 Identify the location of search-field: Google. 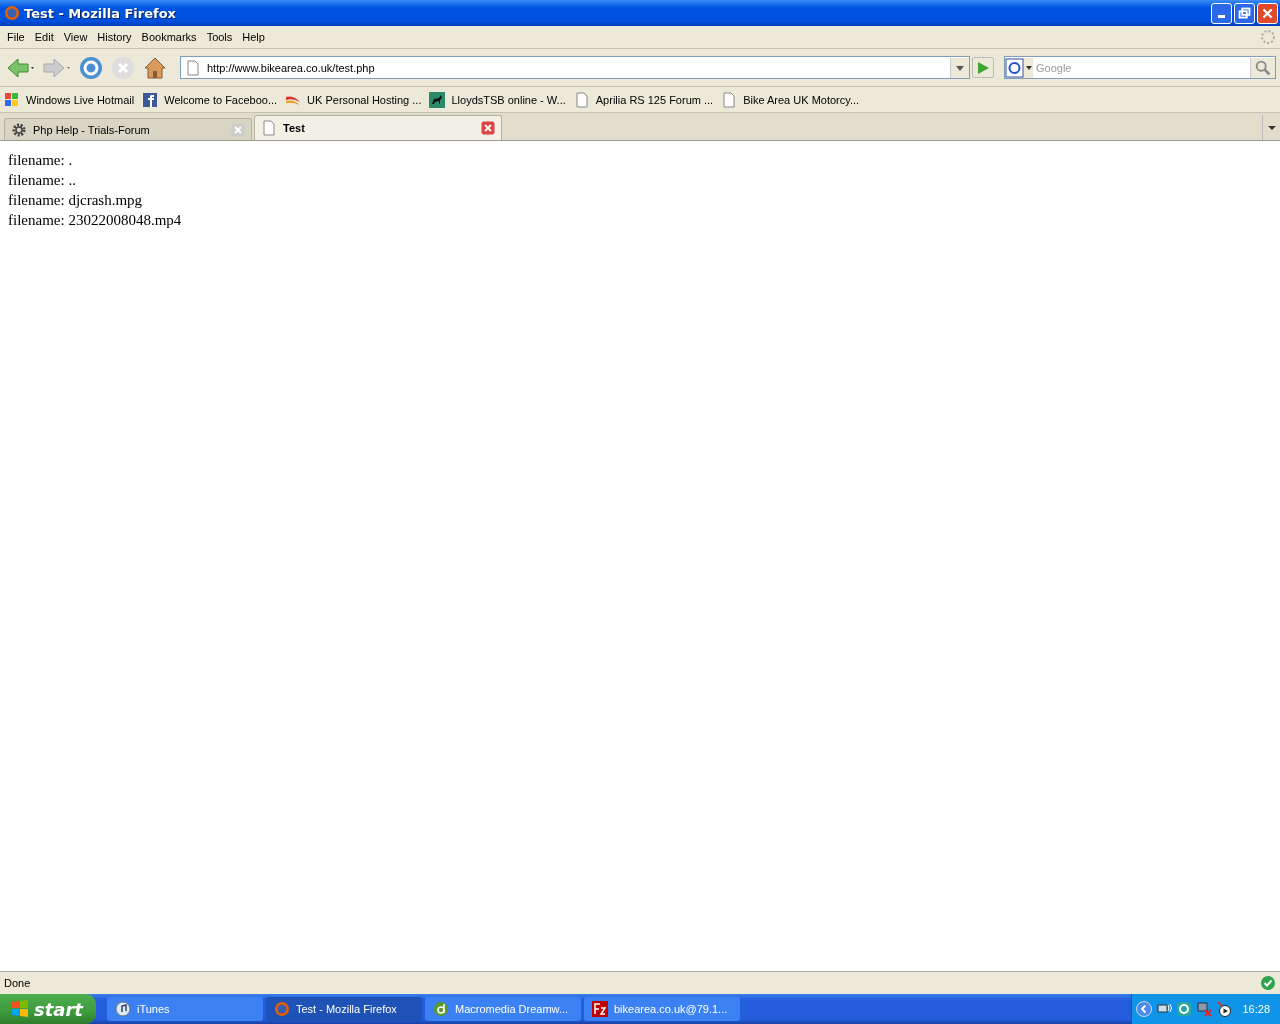
(1140, 67).